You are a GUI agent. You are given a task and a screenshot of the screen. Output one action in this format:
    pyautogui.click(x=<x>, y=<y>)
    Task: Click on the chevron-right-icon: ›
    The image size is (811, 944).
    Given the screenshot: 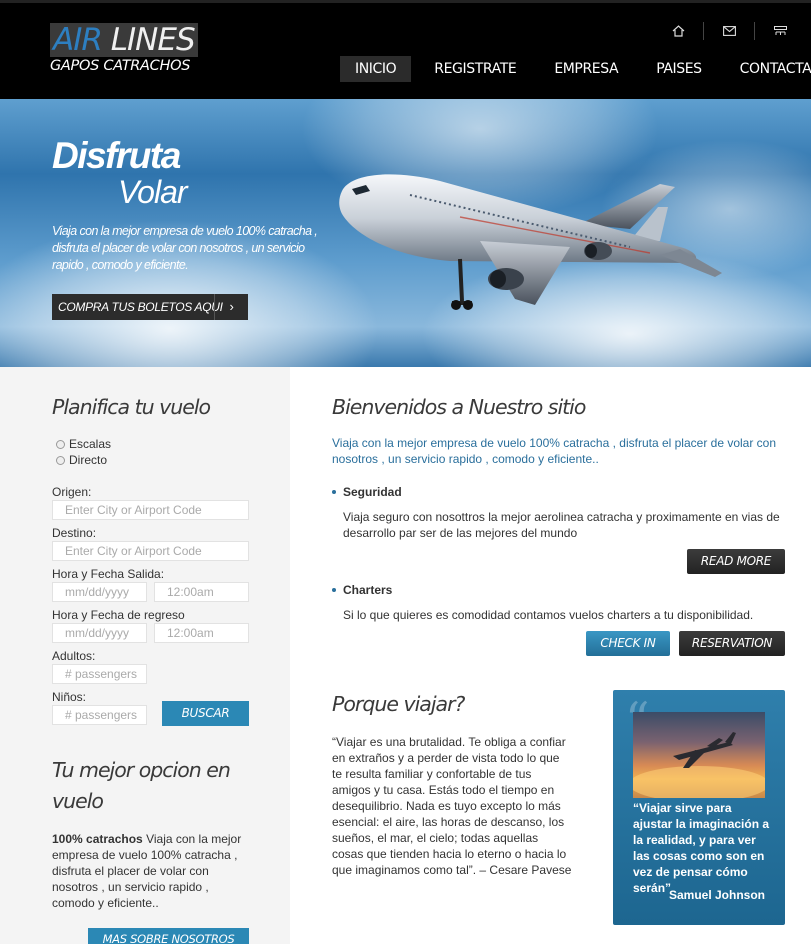 What is the action you would take?
    pyautogui.click(x=231, y=307)
    